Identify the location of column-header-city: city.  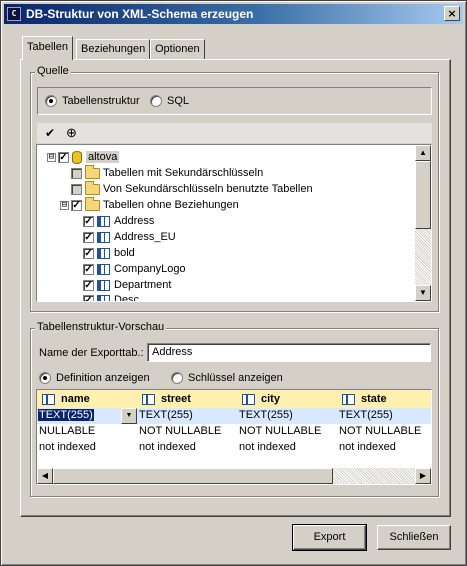
(259, 399).